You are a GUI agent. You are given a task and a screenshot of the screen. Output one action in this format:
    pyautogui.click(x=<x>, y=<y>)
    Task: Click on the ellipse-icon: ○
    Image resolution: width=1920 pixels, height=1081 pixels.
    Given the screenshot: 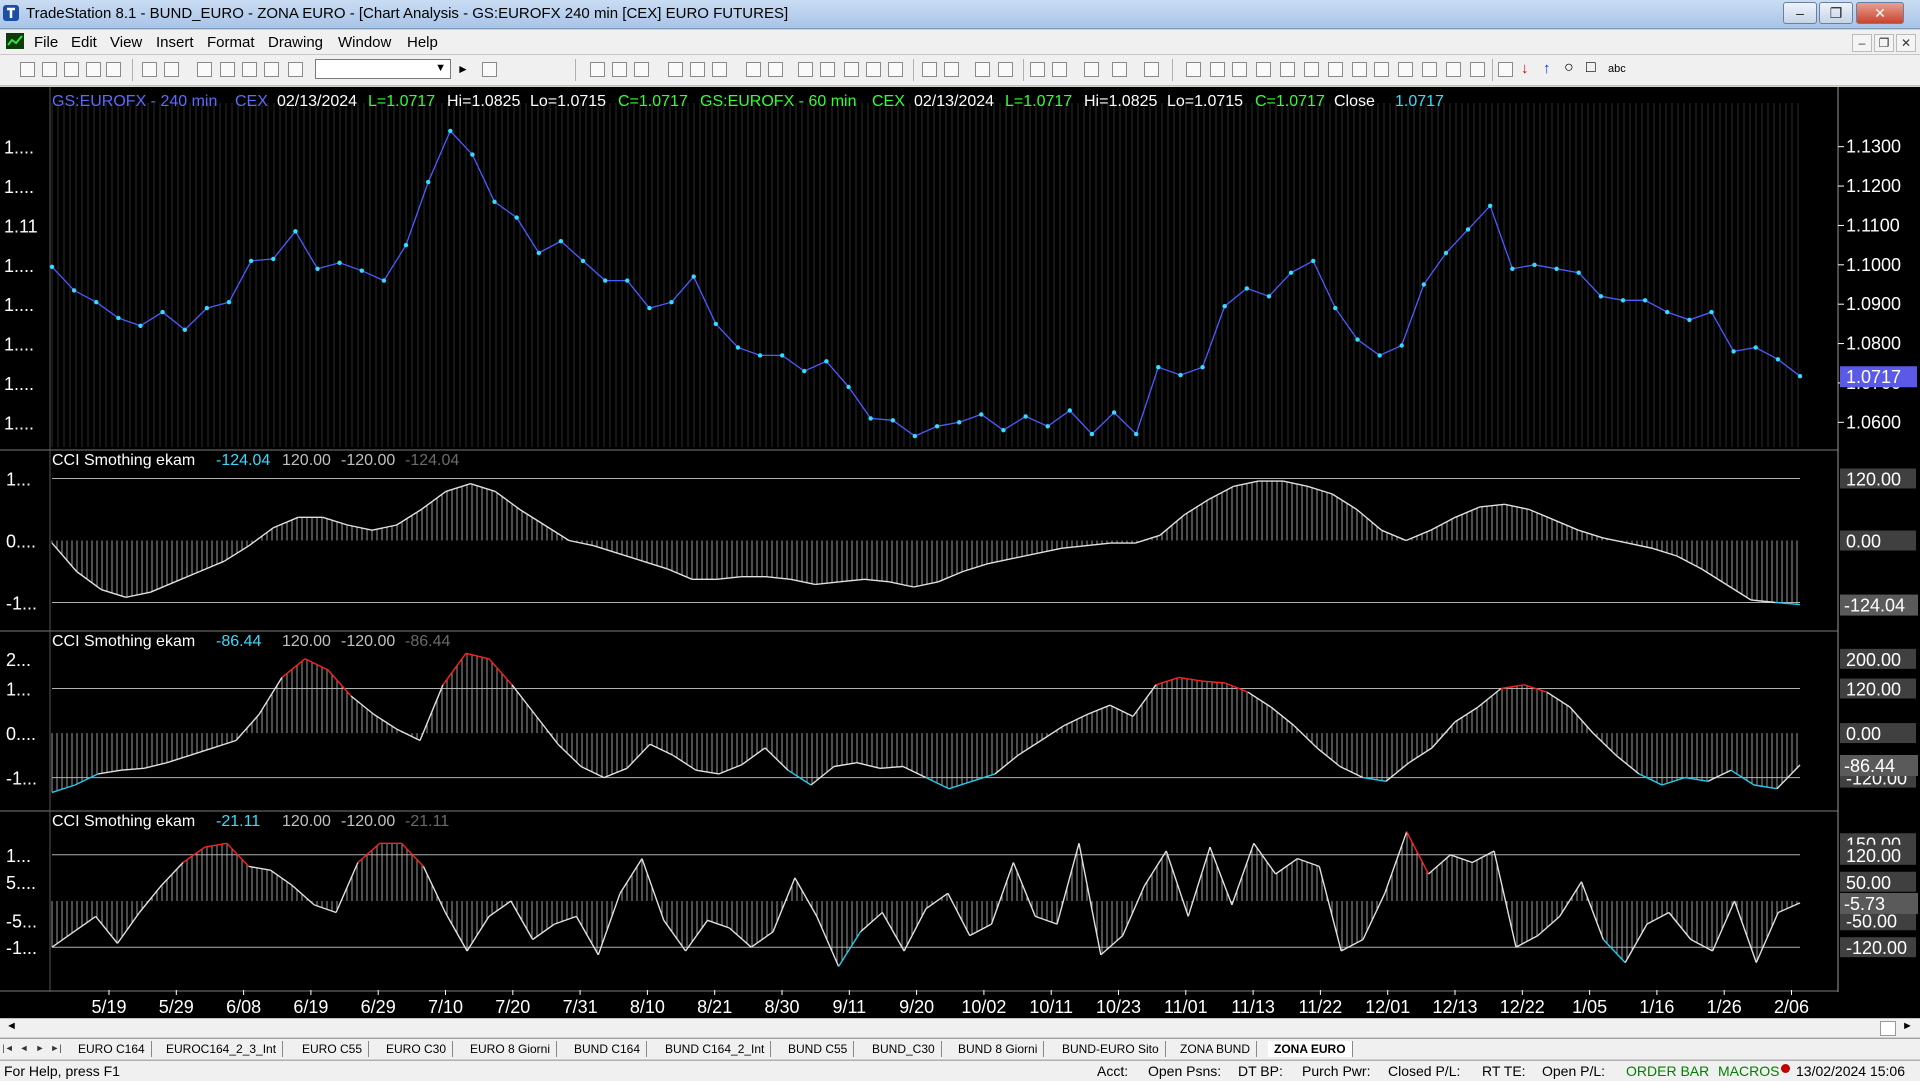 What is the action you would take?
    pyautogui.click(x=1569, y=68)
    